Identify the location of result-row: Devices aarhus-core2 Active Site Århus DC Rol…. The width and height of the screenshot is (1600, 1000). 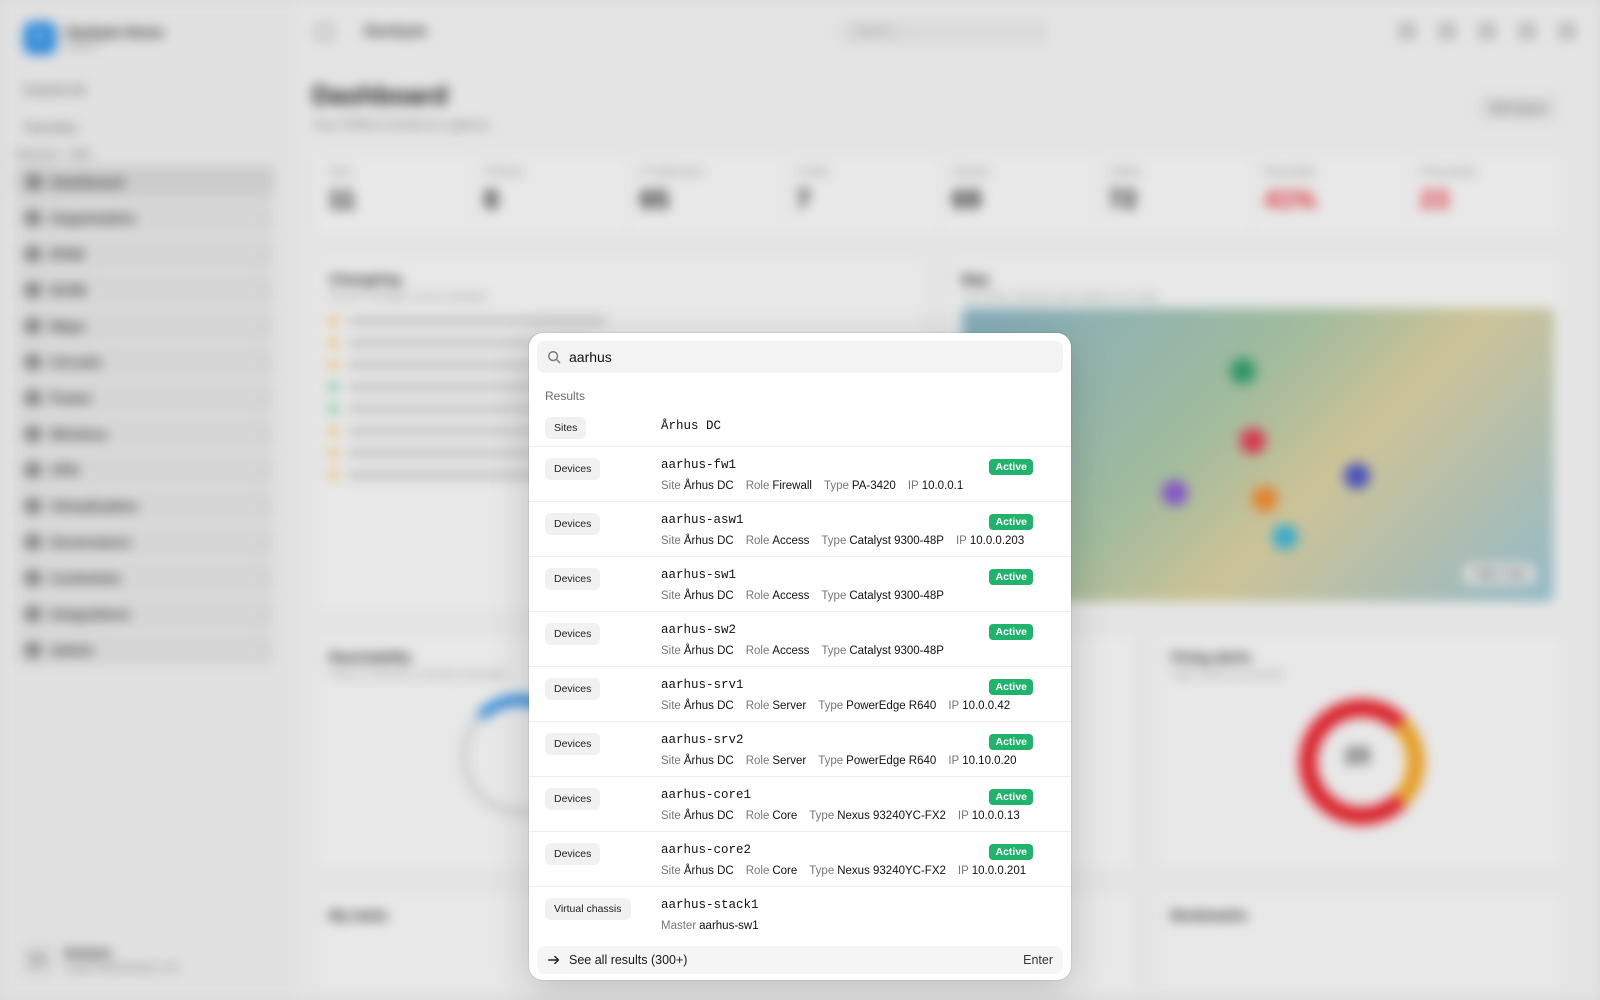
(800, 859).